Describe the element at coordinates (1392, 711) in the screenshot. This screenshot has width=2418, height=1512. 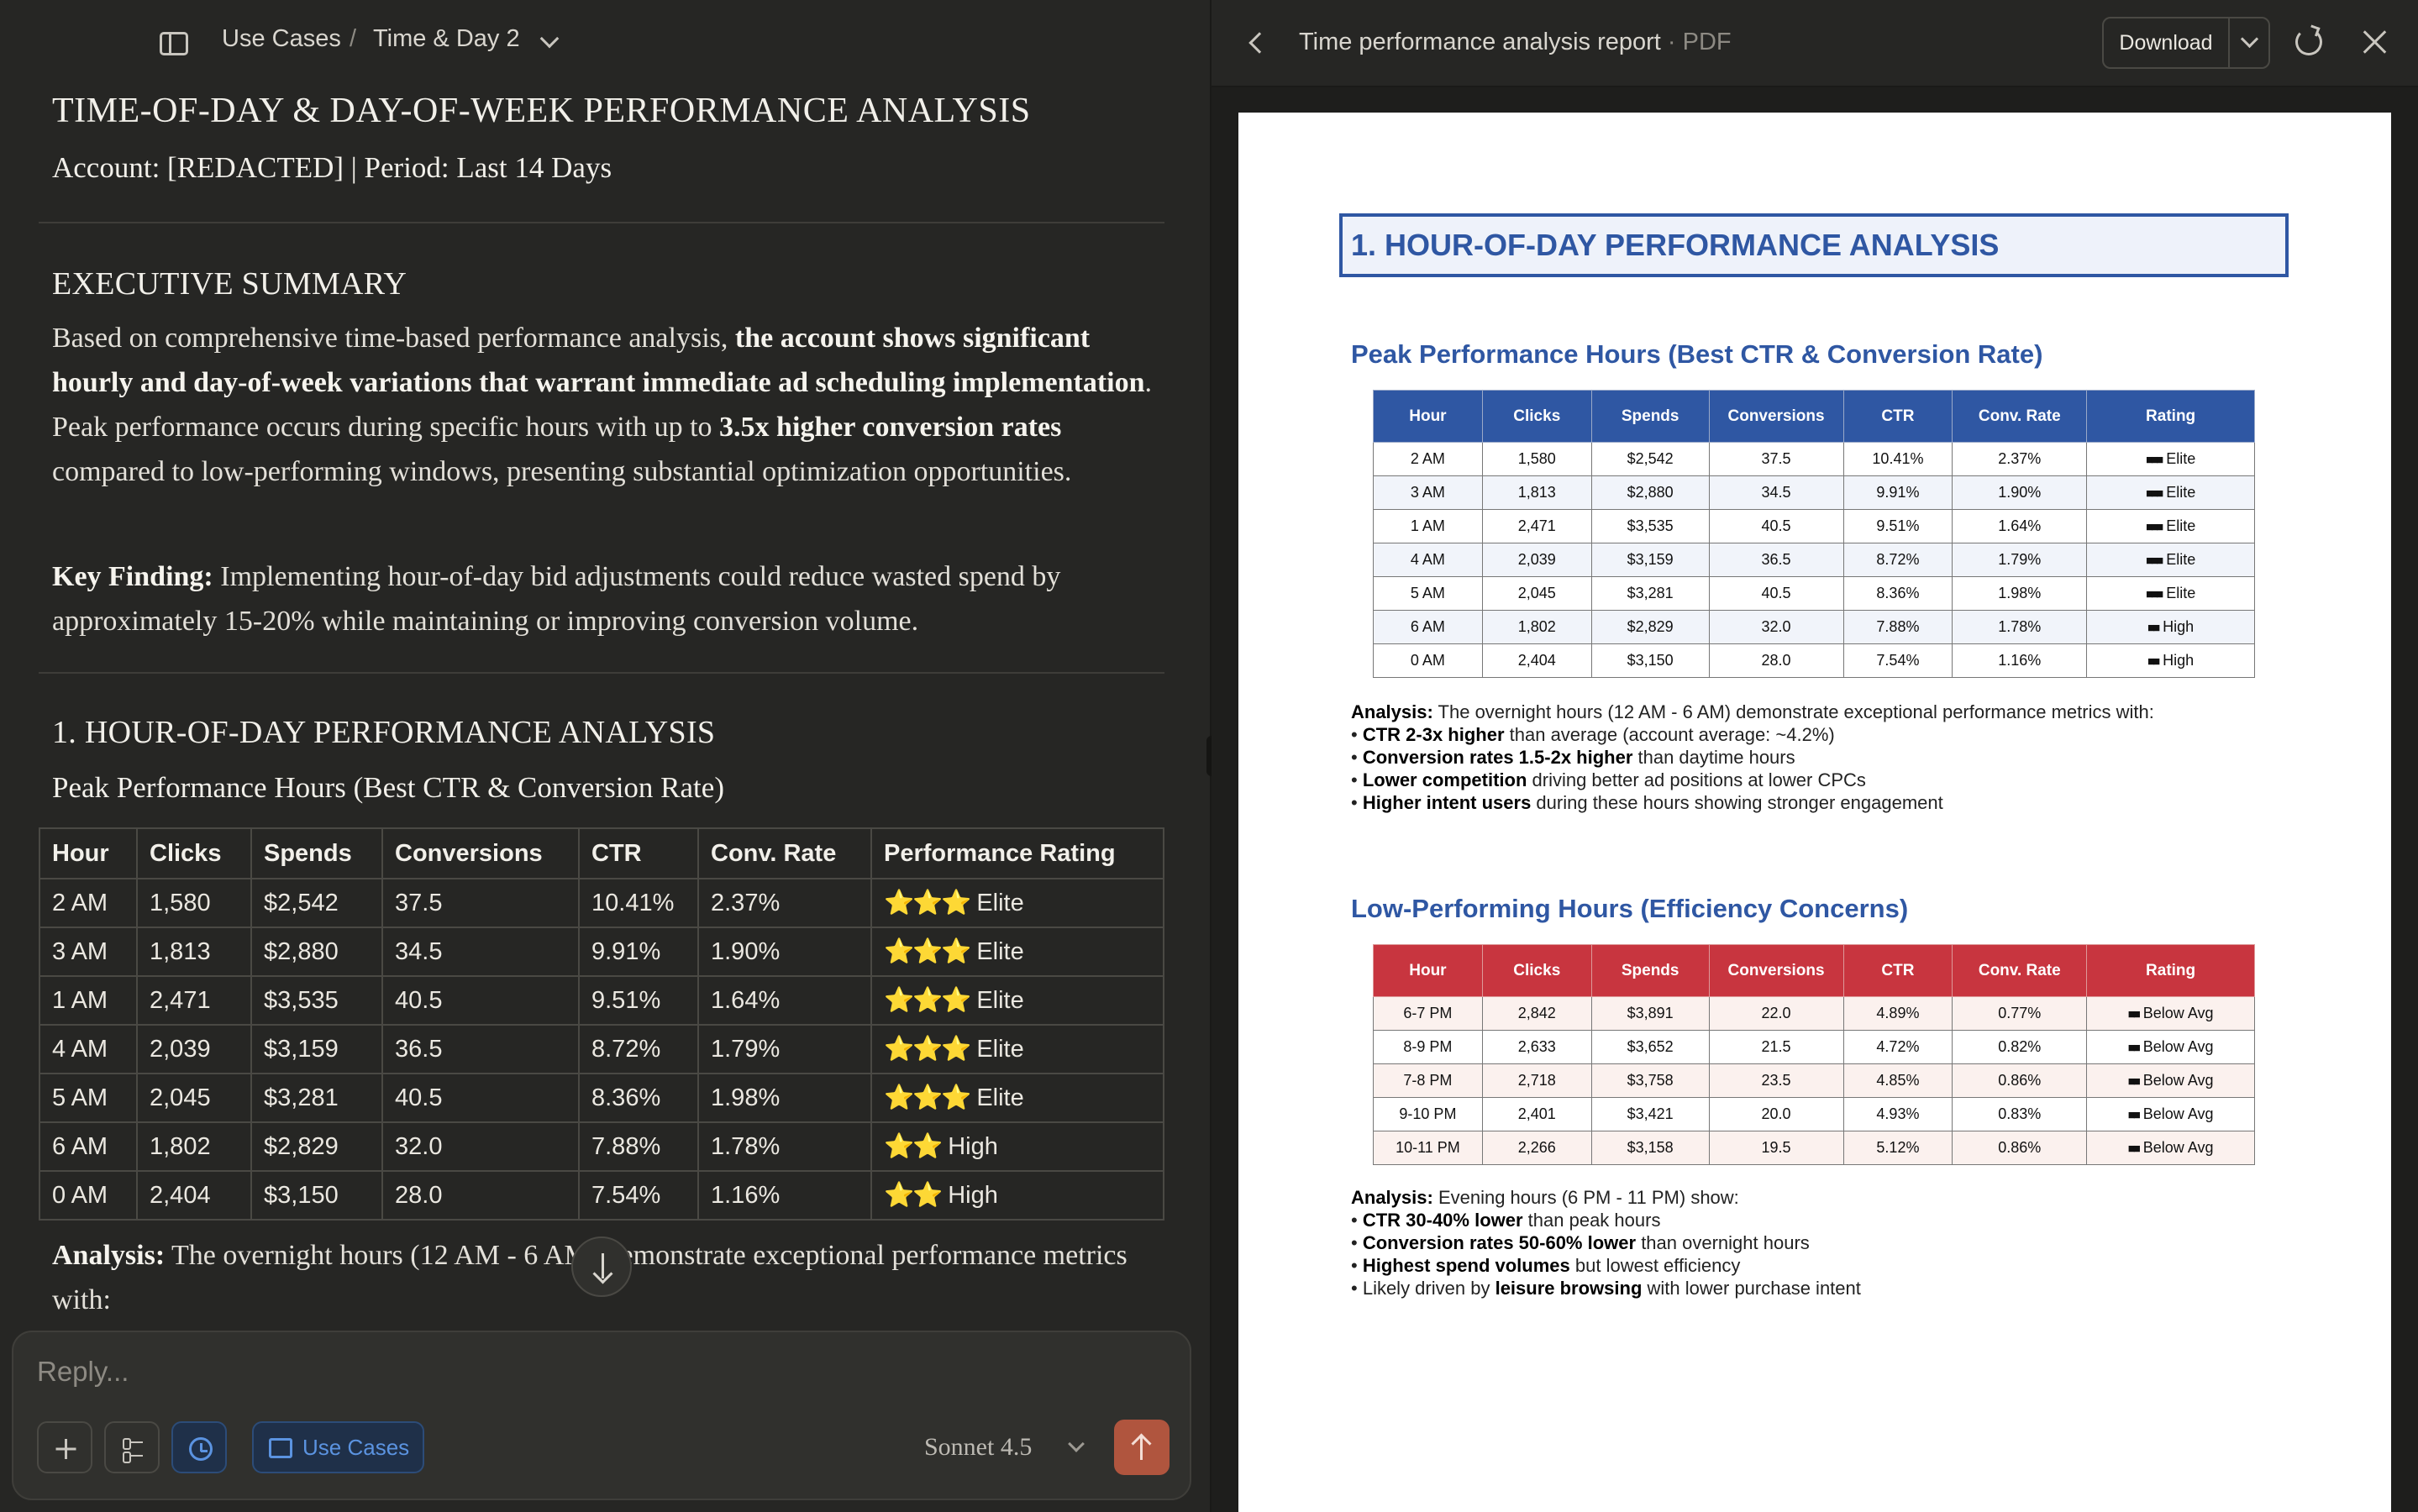
I see `text-bold: Analysis:` at that location.